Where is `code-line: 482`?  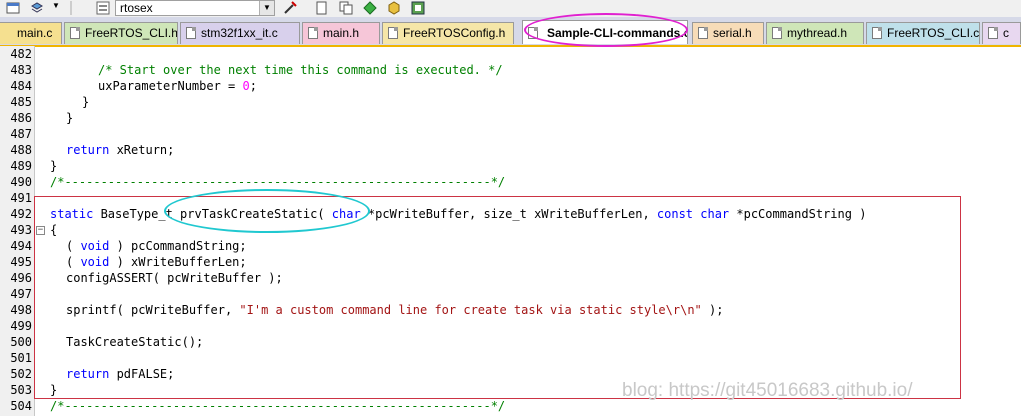 code-line: 482 is located at coordinates (510, 54).